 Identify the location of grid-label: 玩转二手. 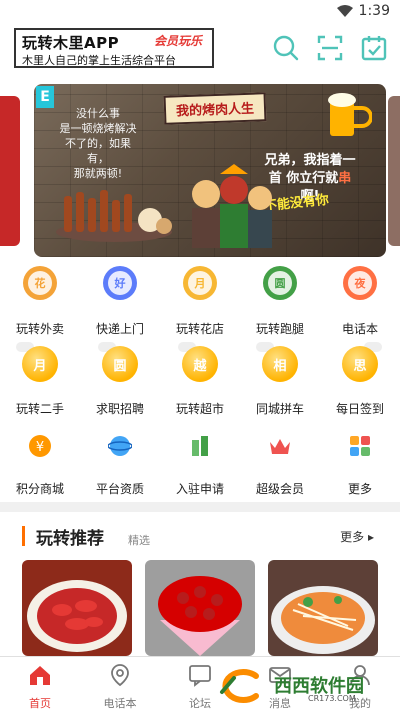
(39, 409).